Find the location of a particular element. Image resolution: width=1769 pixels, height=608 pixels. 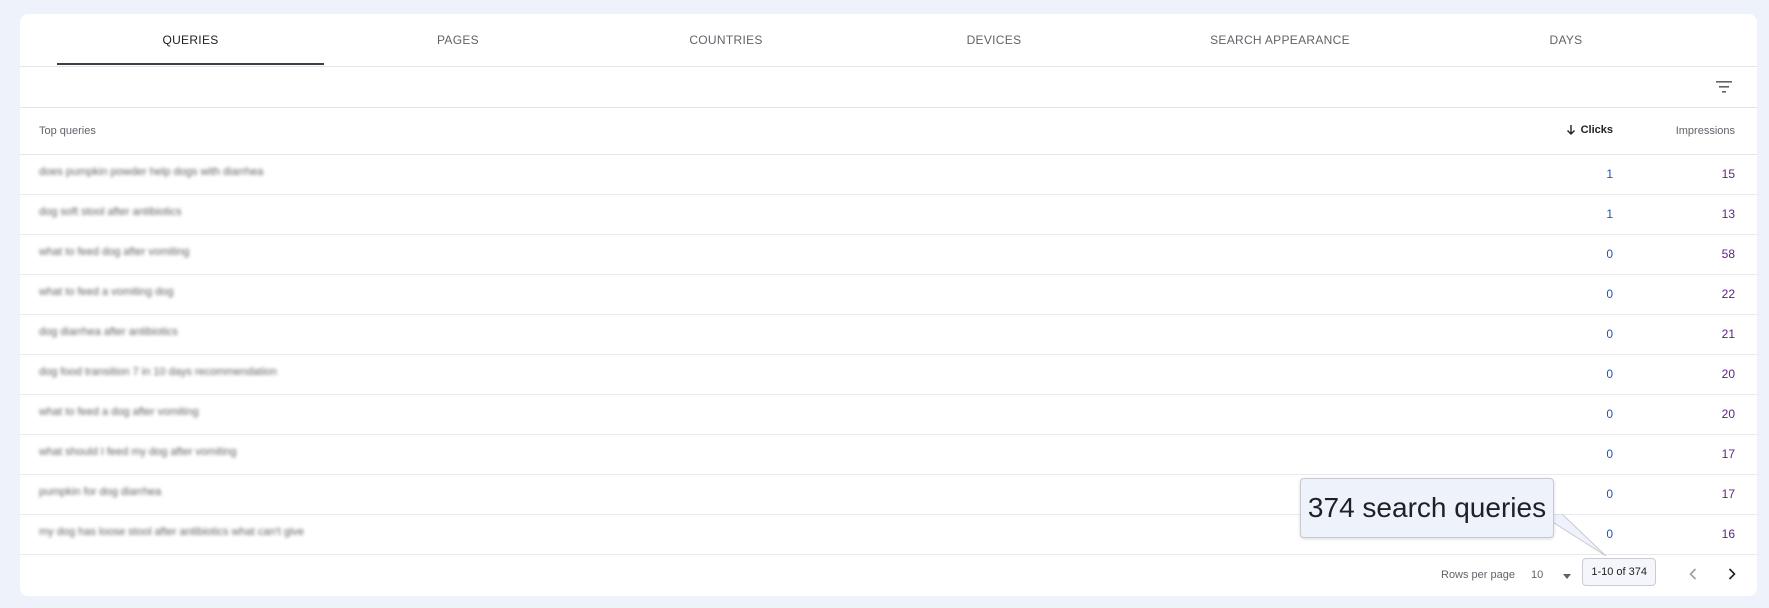

arrow-down-icon is located at coordinates (1570, 130).